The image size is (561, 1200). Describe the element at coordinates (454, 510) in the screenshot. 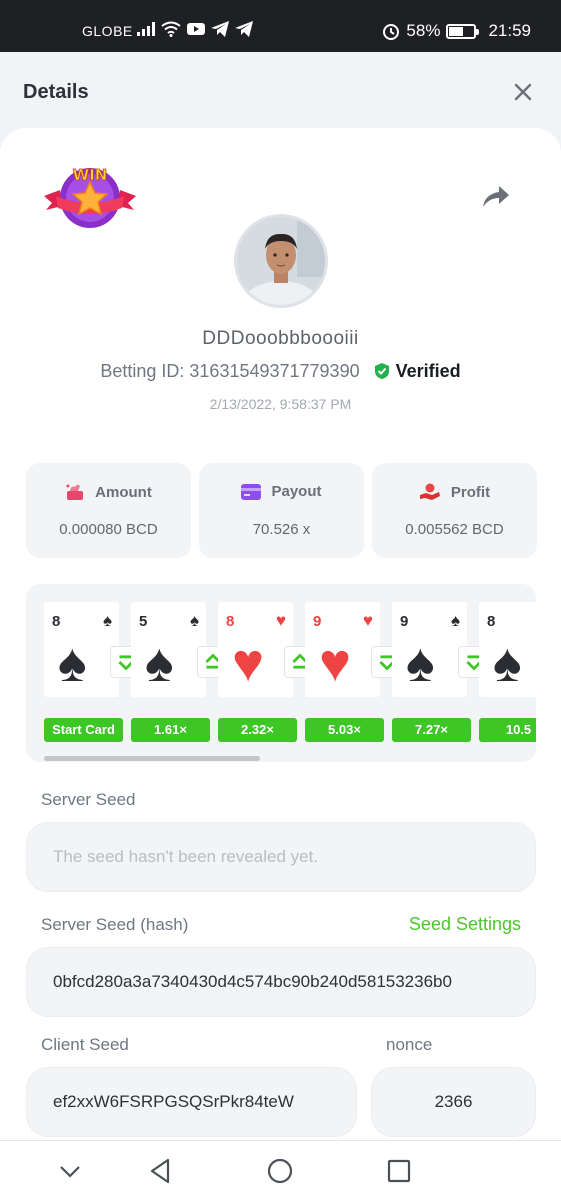

I see `stat-profit: Profit 0.005562 BCD` at that location.